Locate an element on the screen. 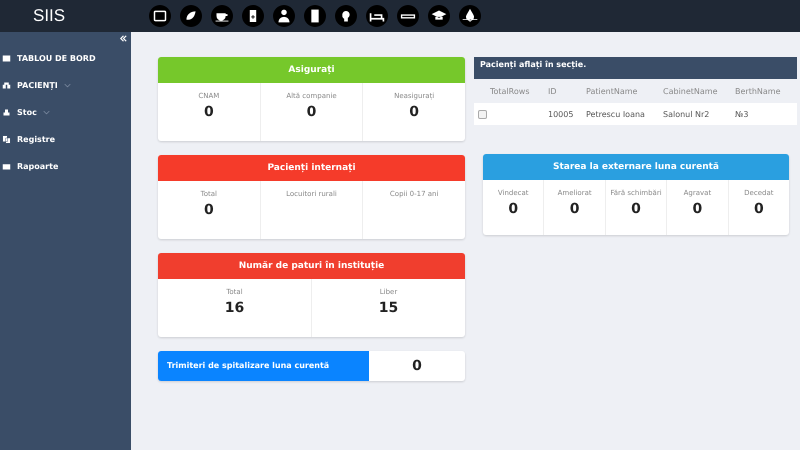 The width and height of the screenshot is (800, 450). table-cell-text: 10005 is located at coordinates (561, 114).